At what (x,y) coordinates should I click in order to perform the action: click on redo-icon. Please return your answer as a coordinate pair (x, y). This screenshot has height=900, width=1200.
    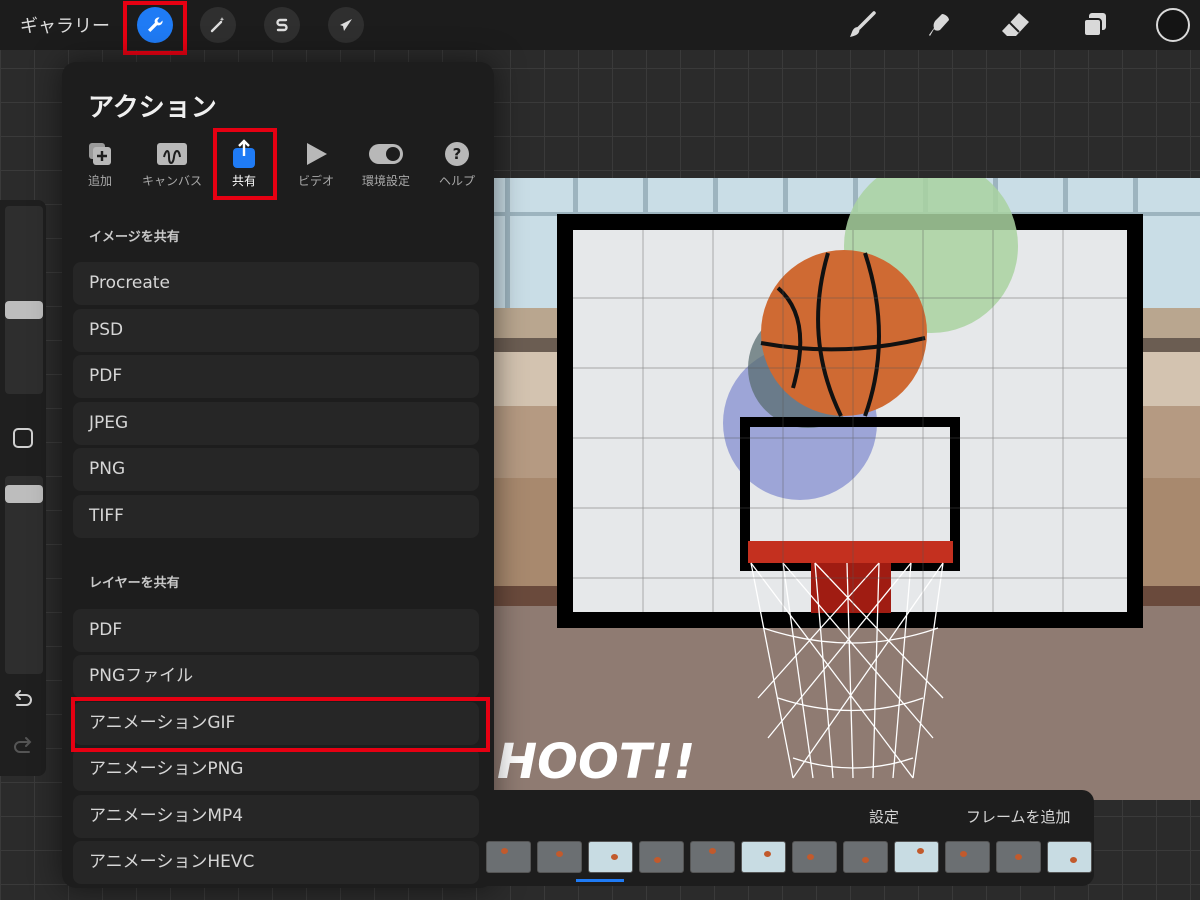
    Looking at the image, I should click on (23, 749).